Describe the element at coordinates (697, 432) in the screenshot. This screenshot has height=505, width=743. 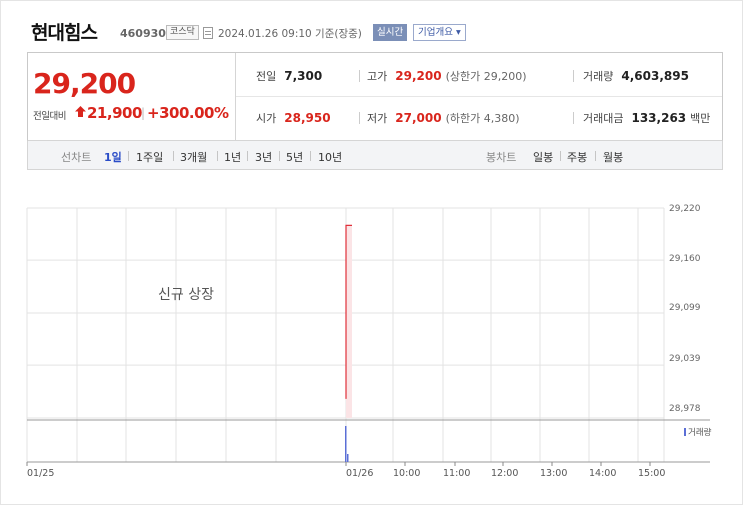
I see `volume-legend: 거래량` at that location.